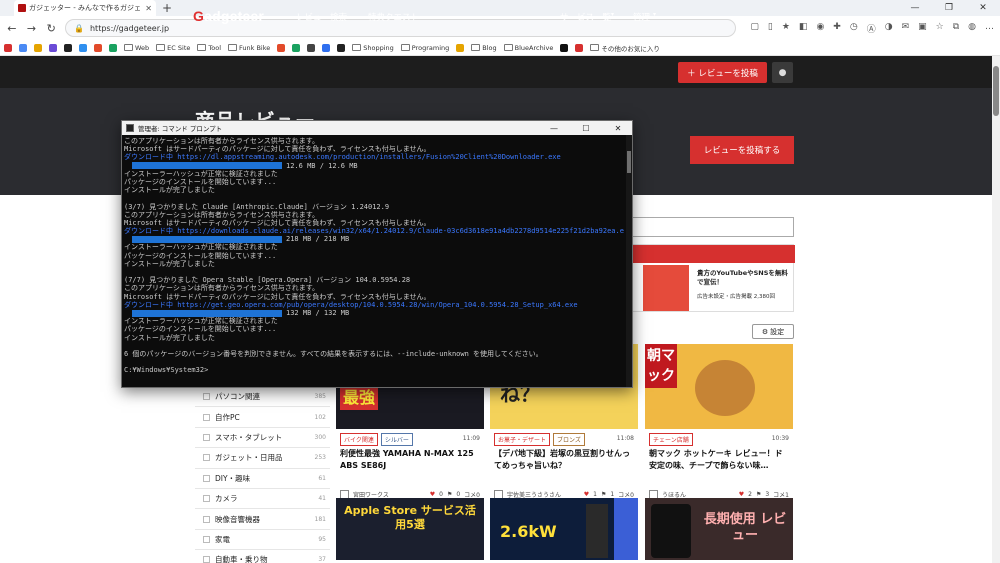  Describe the element at coordinates (136, 48) in the screenshot. I see `bookmark-folder: Web` at that location.